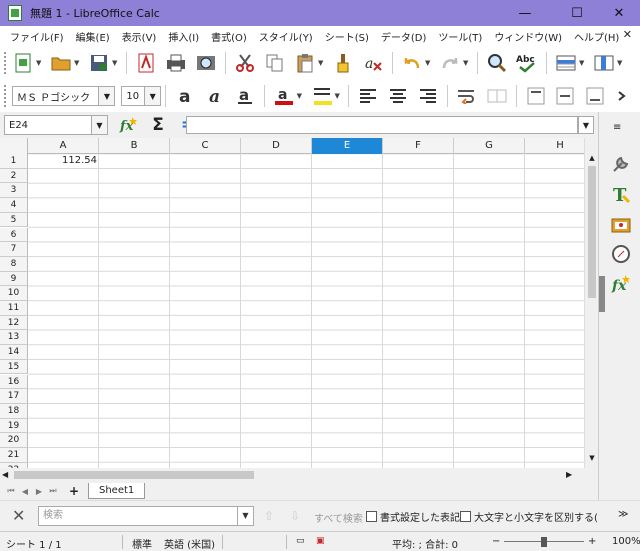 Image resolution: width=640 pixels, height=551 pixels. Describe the element at coordinates (14, 249) in the screenshot. I see `row-header: 7` at that location.